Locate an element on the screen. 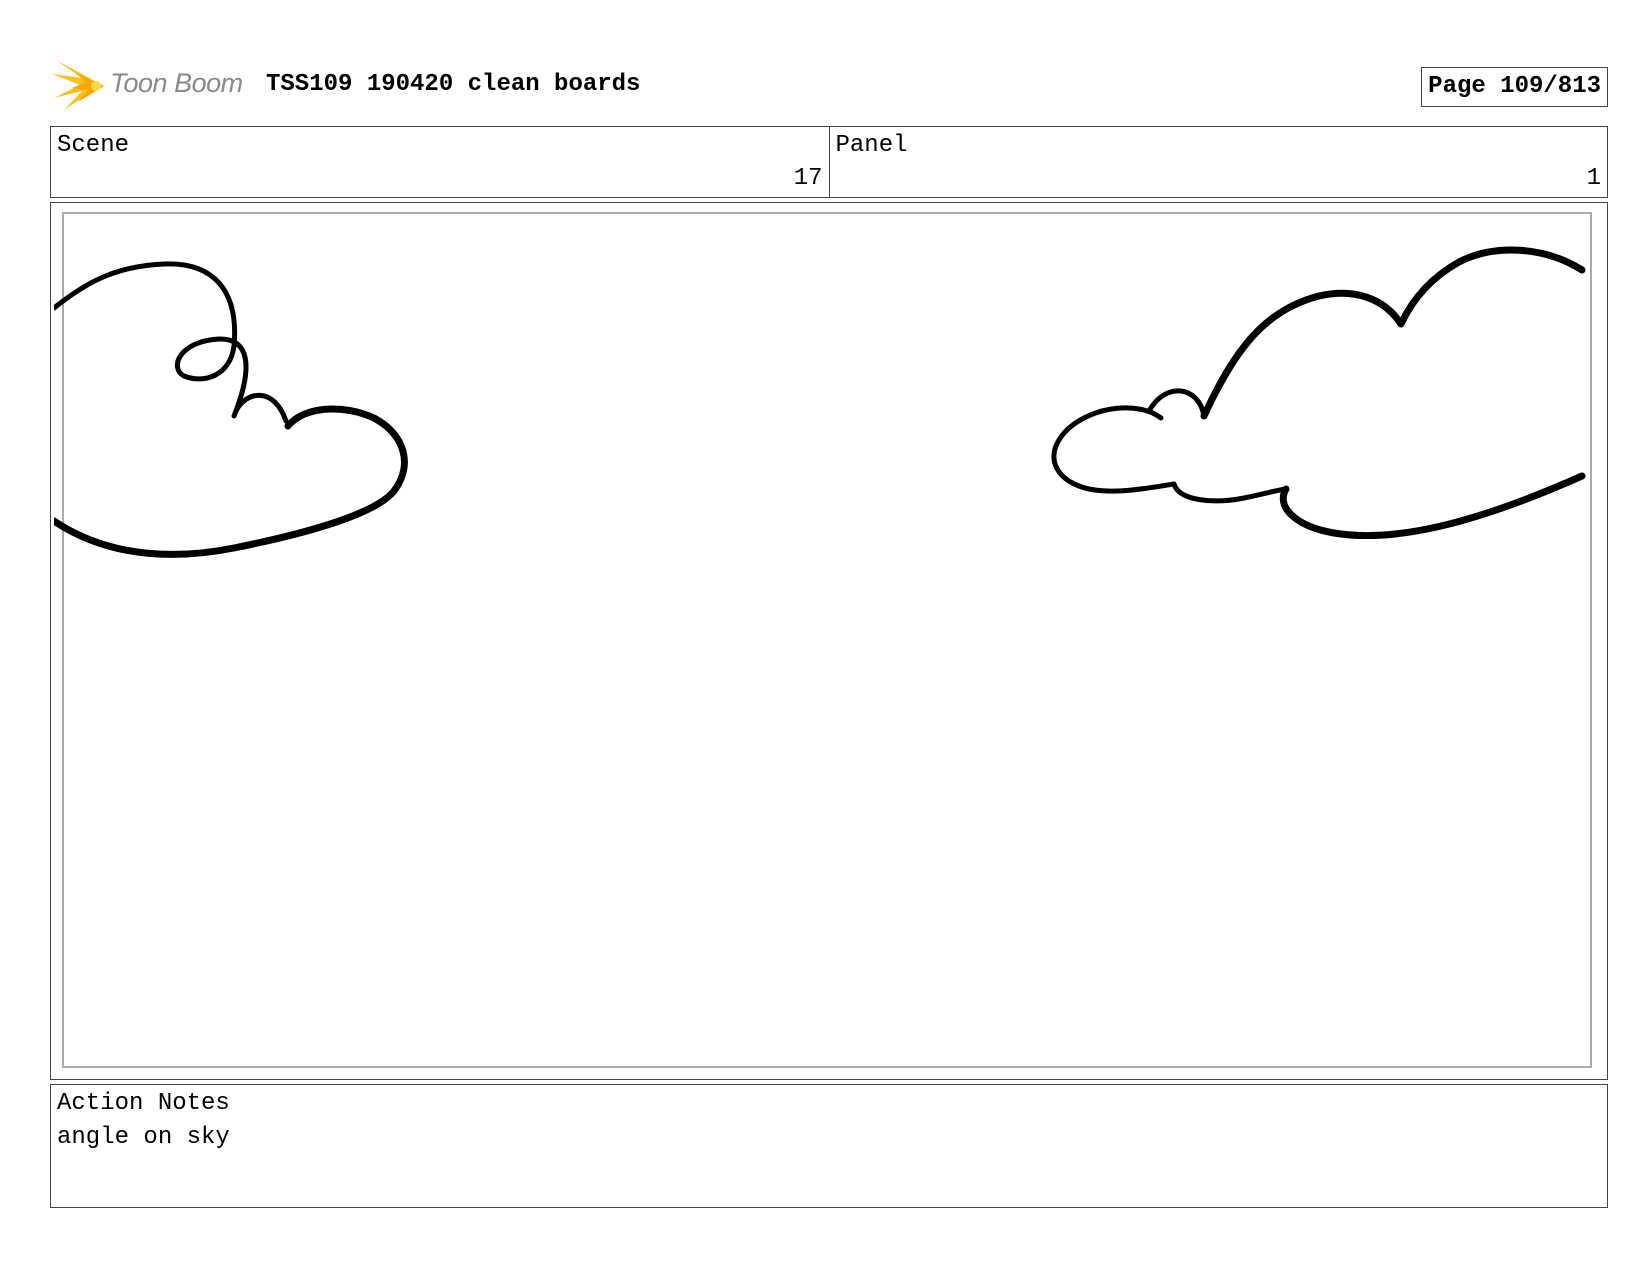 This screenshot has height=1276, width=1648. panel-label: Panel is located at coordinates (871, 145).